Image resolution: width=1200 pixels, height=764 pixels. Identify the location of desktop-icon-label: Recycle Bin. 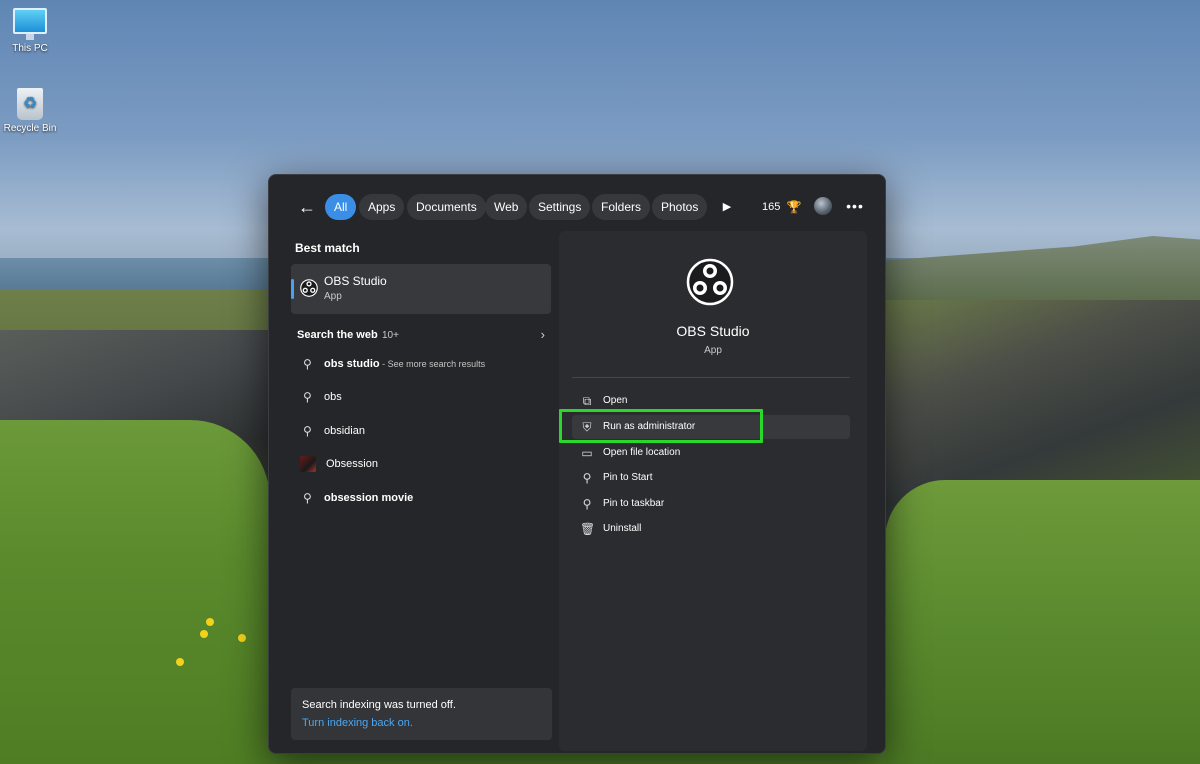
(30, 128).